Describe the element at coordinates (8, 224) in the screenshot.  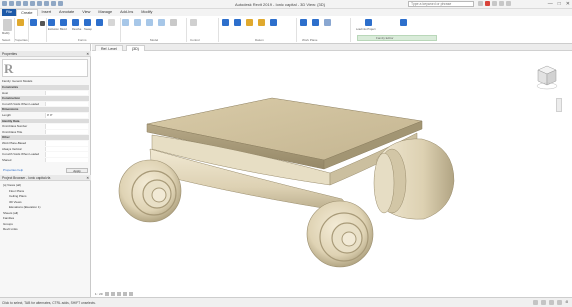
I see `browser-item: Groups` at that location.